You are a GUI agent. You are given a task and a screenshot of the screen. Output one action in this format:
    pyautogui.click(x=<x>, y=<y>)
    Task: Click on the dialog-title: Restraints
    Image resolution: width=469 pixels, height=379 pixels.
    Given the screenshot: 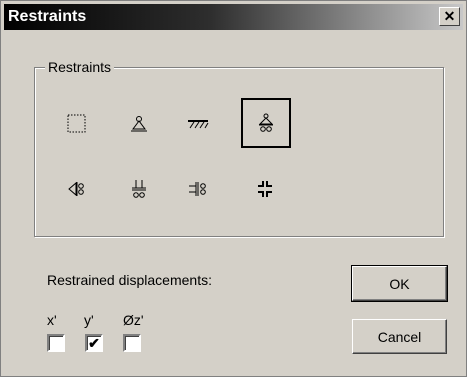 What is the action you would take?
    pyautogui.click(x=47, y=16)
    